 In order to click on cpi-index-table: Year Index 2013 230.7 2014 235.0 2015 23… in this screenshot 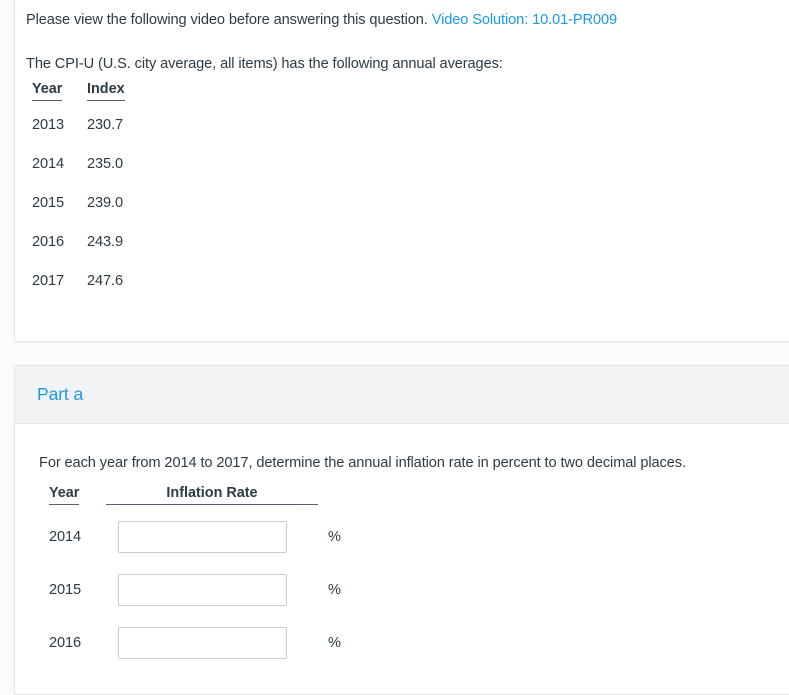, I will do `click(94, 191)`.